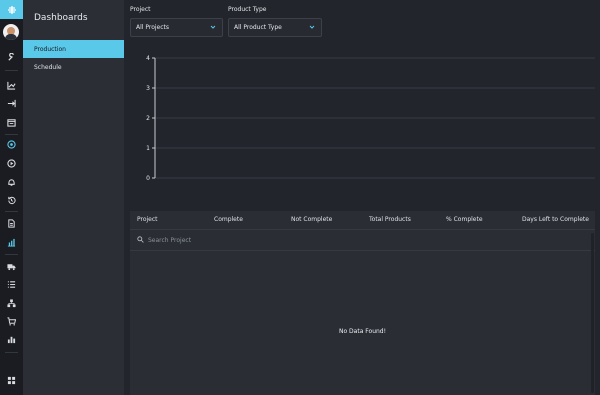 The image size is (600, 395). Describe the element at coordinates (362, 331) in the screenshot. I see `empty-state-message: No Data Found!` at that location.